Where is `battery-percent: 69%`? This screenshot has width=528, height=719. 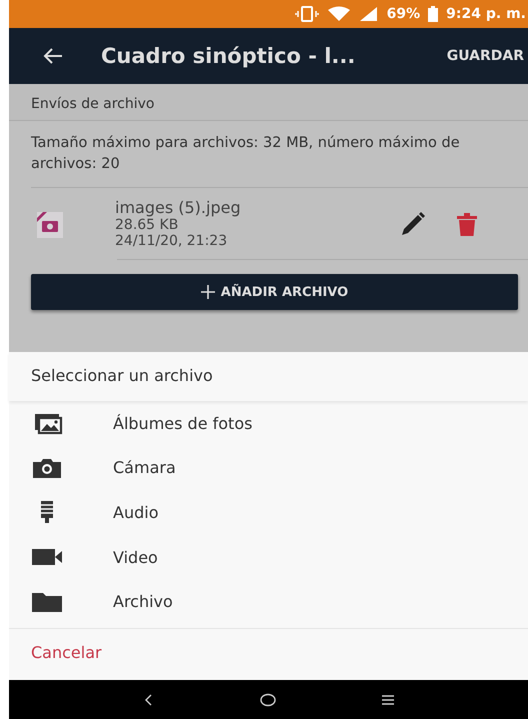 battery-percent: 69% is located at coordinates (403, 14).